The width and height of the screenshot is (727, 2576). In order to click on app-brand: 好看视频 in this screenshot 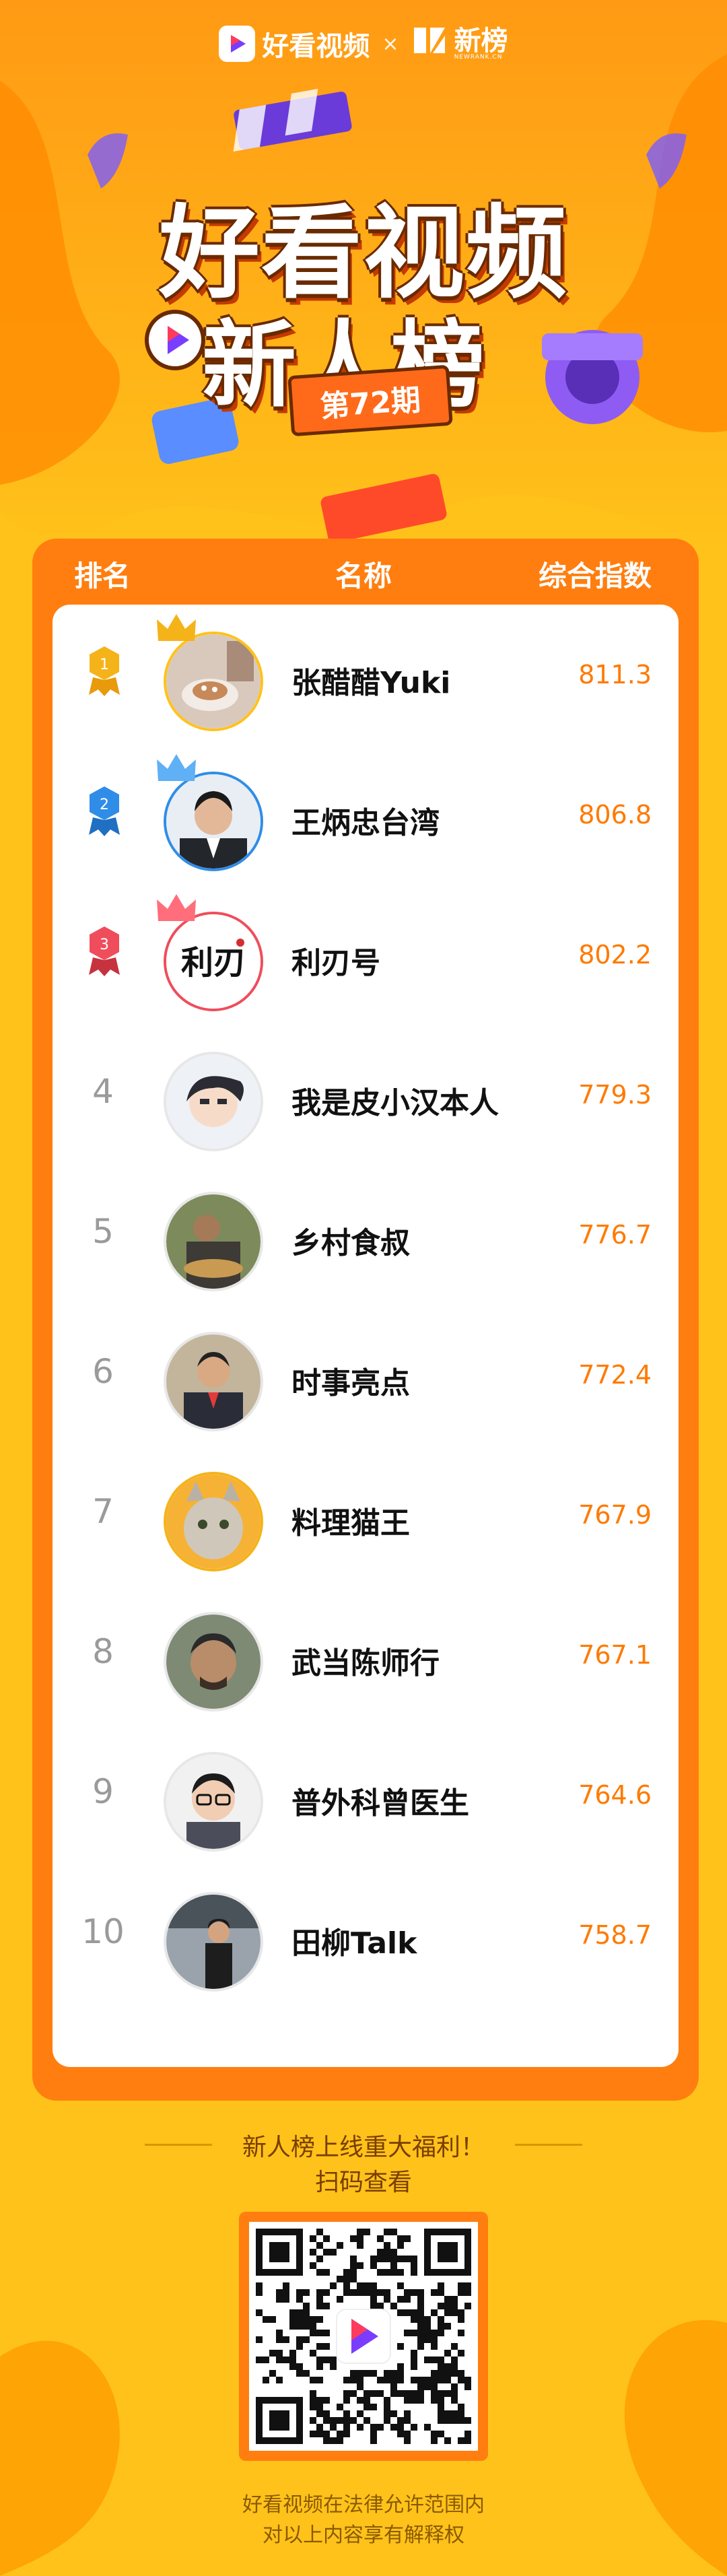, I will do `click(294, 43)`.